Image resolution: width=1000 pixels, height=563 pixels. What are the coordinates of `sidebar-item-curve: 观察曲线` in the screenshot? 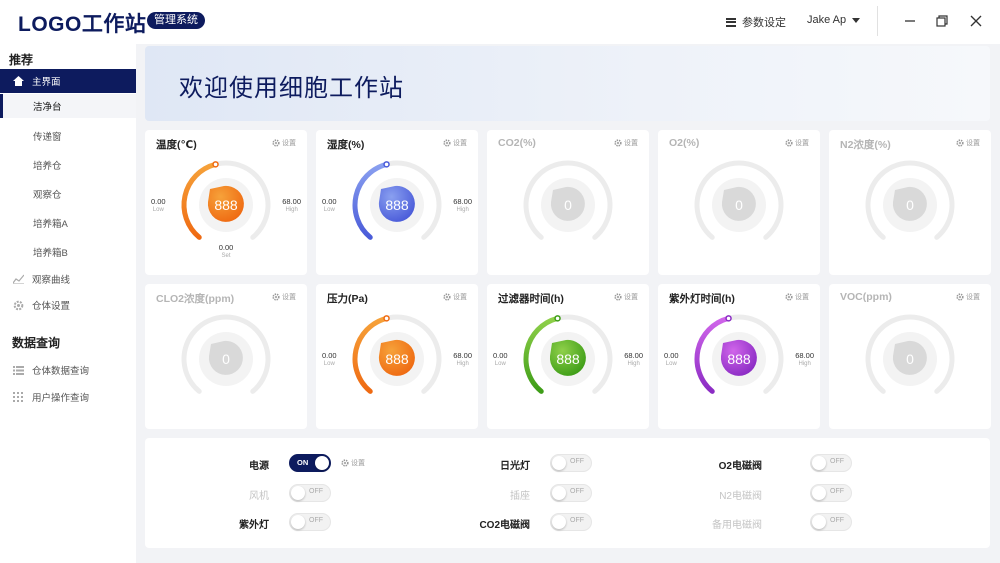 It's located at (68, 279).